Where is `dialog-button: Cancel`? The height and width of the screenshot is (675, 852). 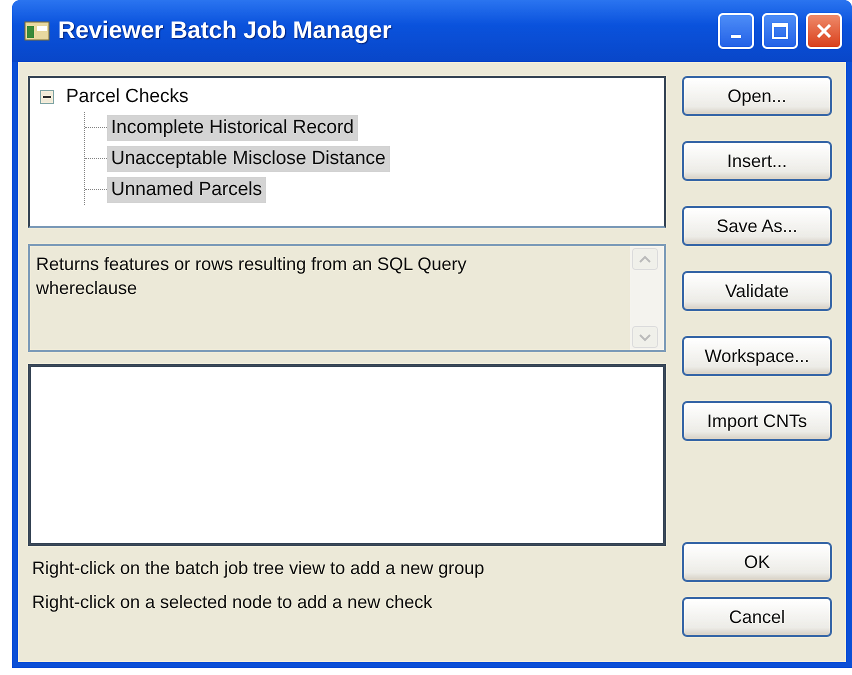 dialog-button: Cancel is located at coordinates (757, 617).